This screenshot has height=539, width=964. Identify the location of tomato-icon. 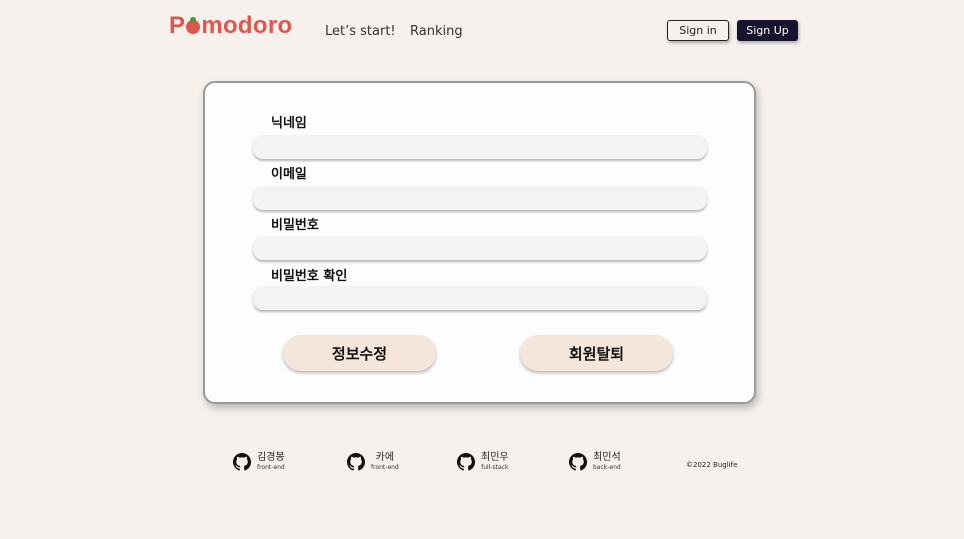
(193, 25).